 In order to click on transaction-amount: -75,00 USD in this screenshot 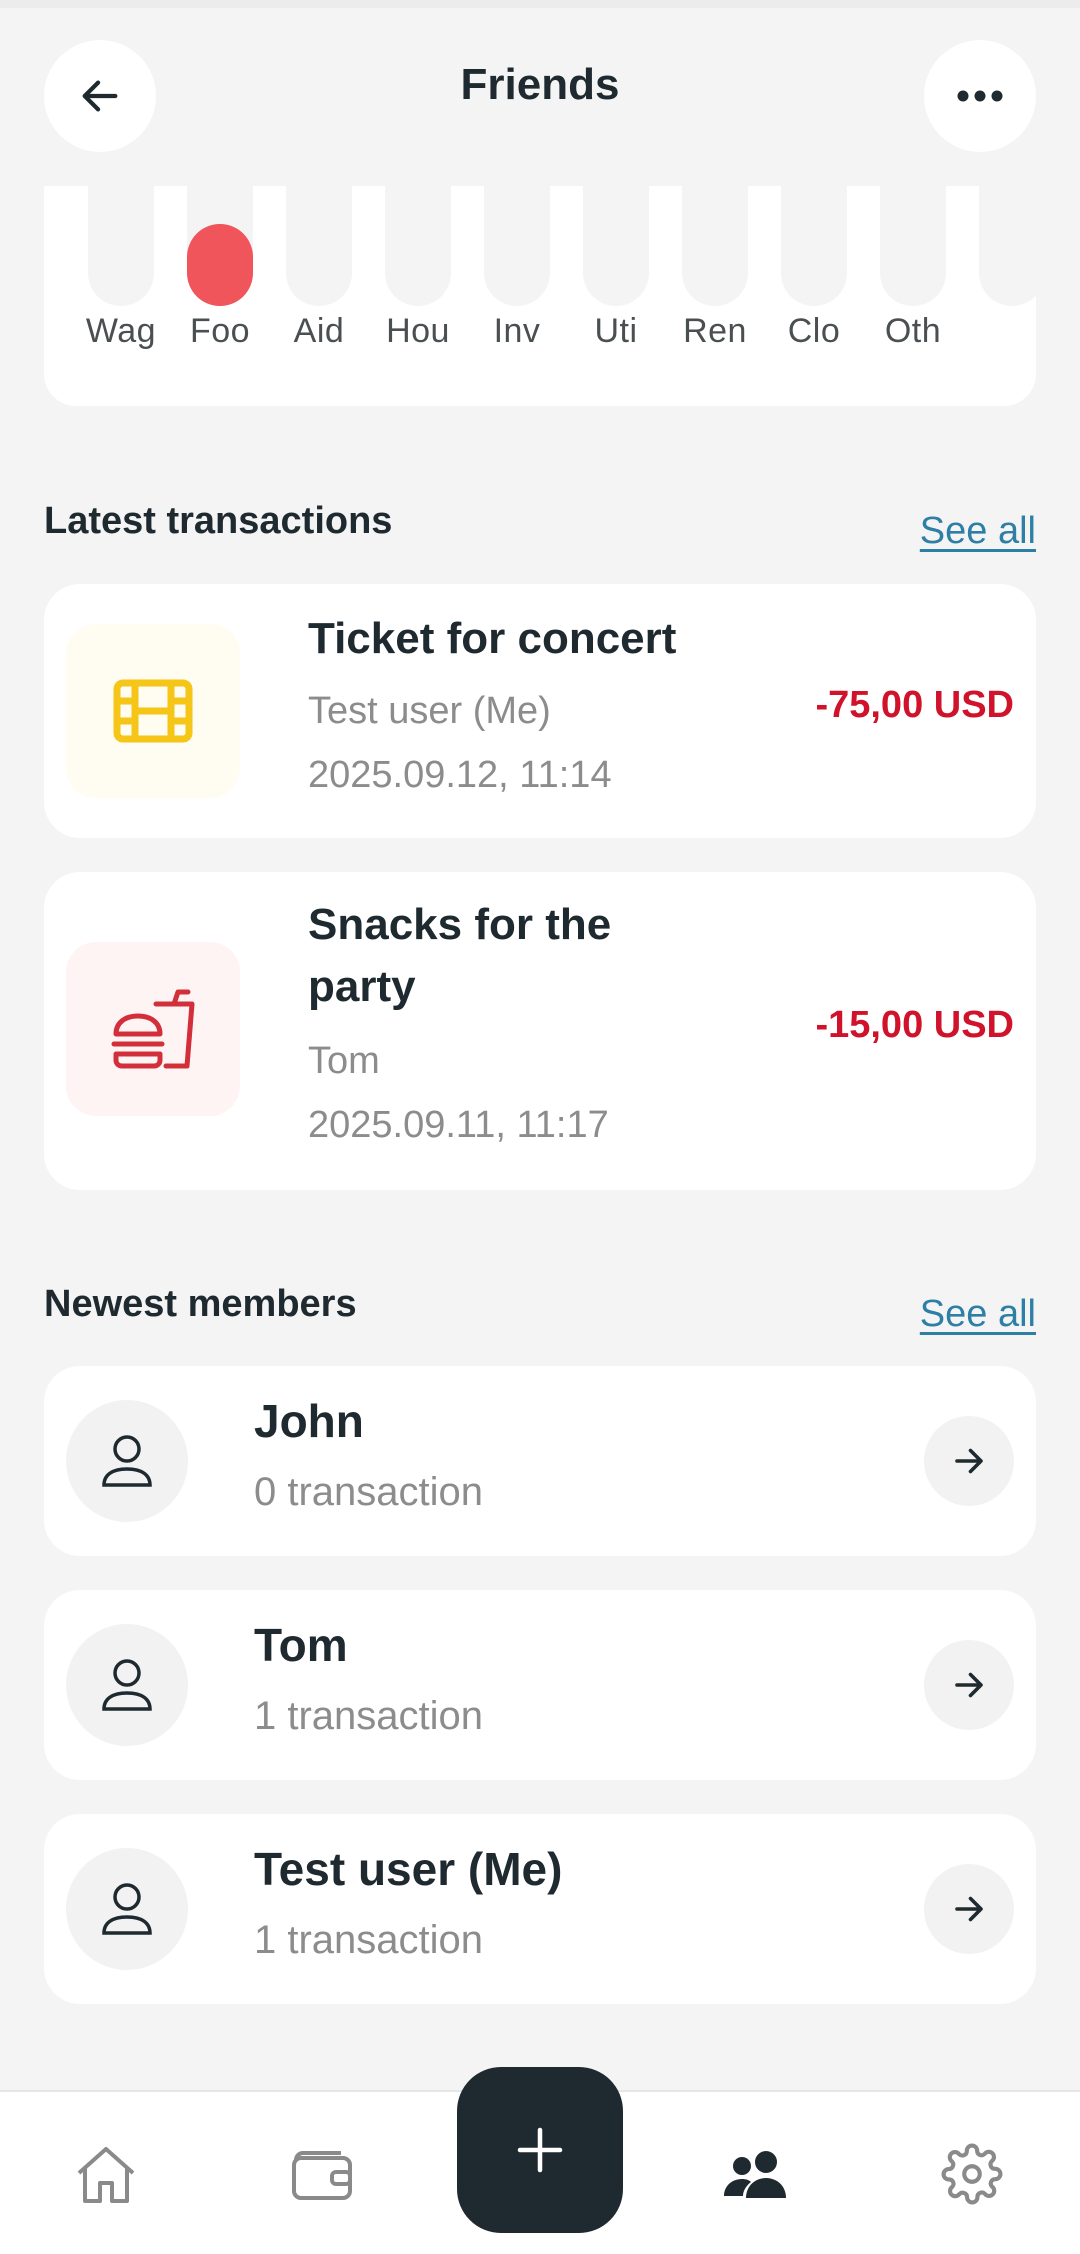, I will do `click(914, 705)`.